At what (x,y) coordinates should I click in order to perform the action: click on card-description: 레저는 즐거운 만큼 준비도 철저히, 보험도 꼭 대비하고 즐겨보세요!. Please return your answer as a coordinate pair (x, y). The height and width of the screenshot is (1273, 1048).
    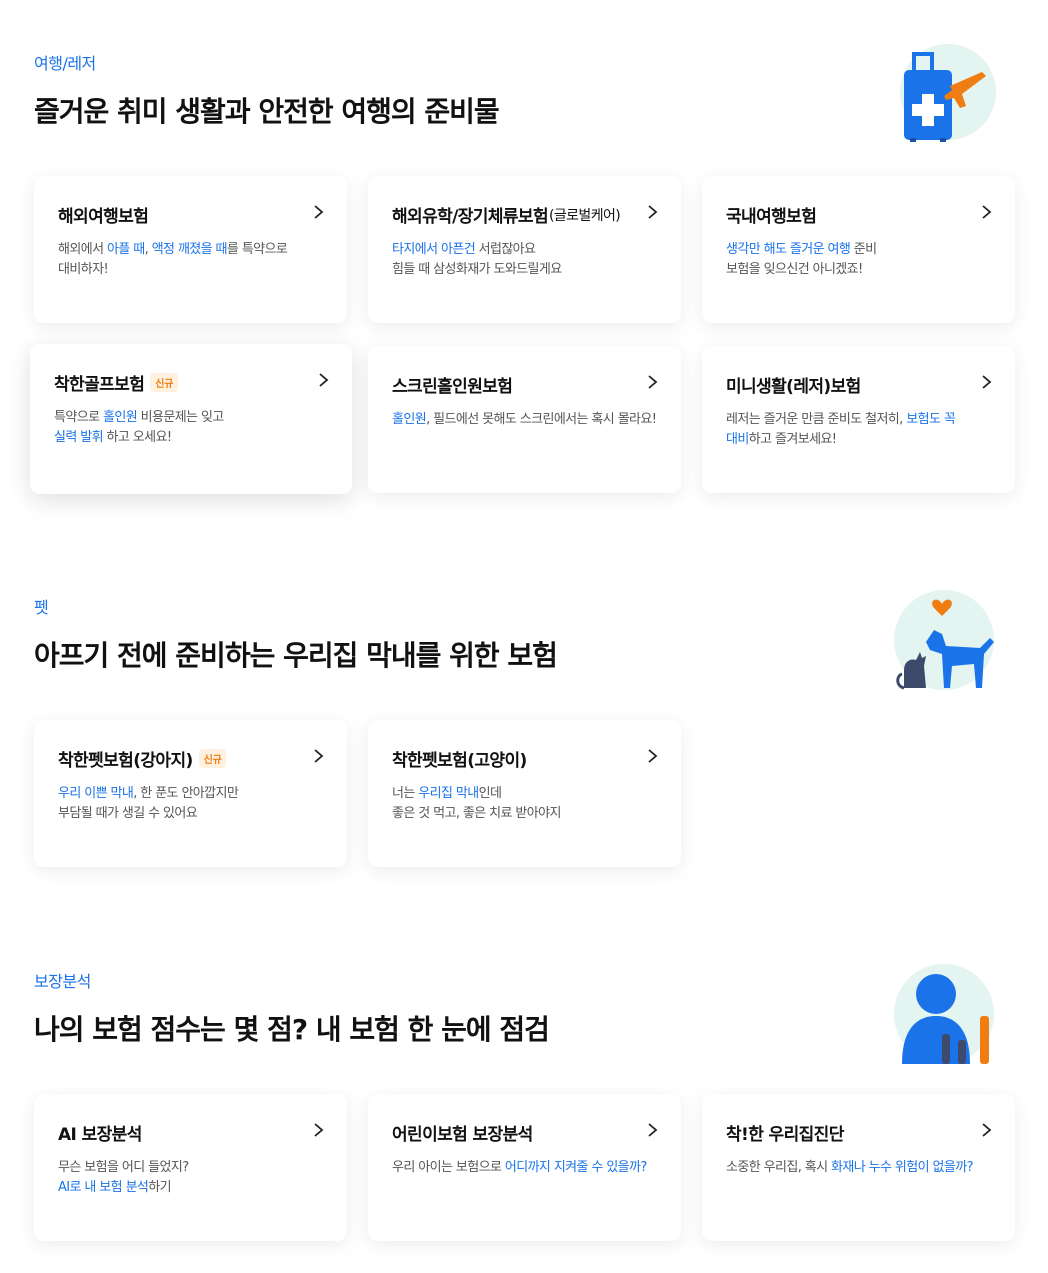
    Looking at the image, I should click on (861, 430).